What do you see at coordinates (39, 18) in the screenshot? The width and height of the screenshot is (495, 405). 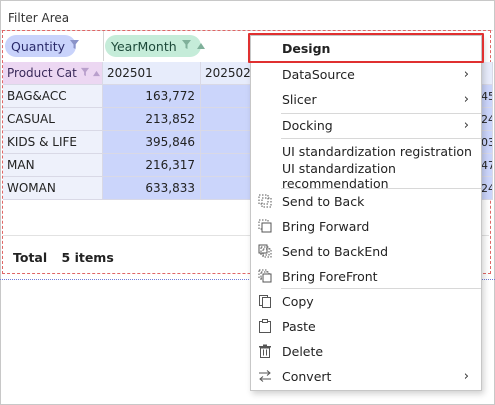 I see `filter-area-label: Filter Area` at bounding box center [39, 18].